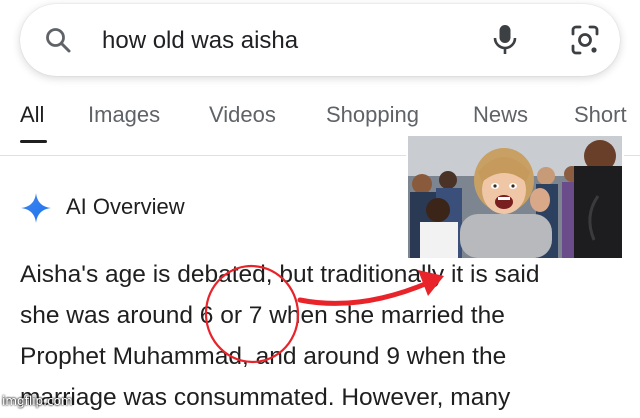  Describe the element at coordinates (200, 41) in the screenshot. I see `search-input: how old was aisha` at that location.